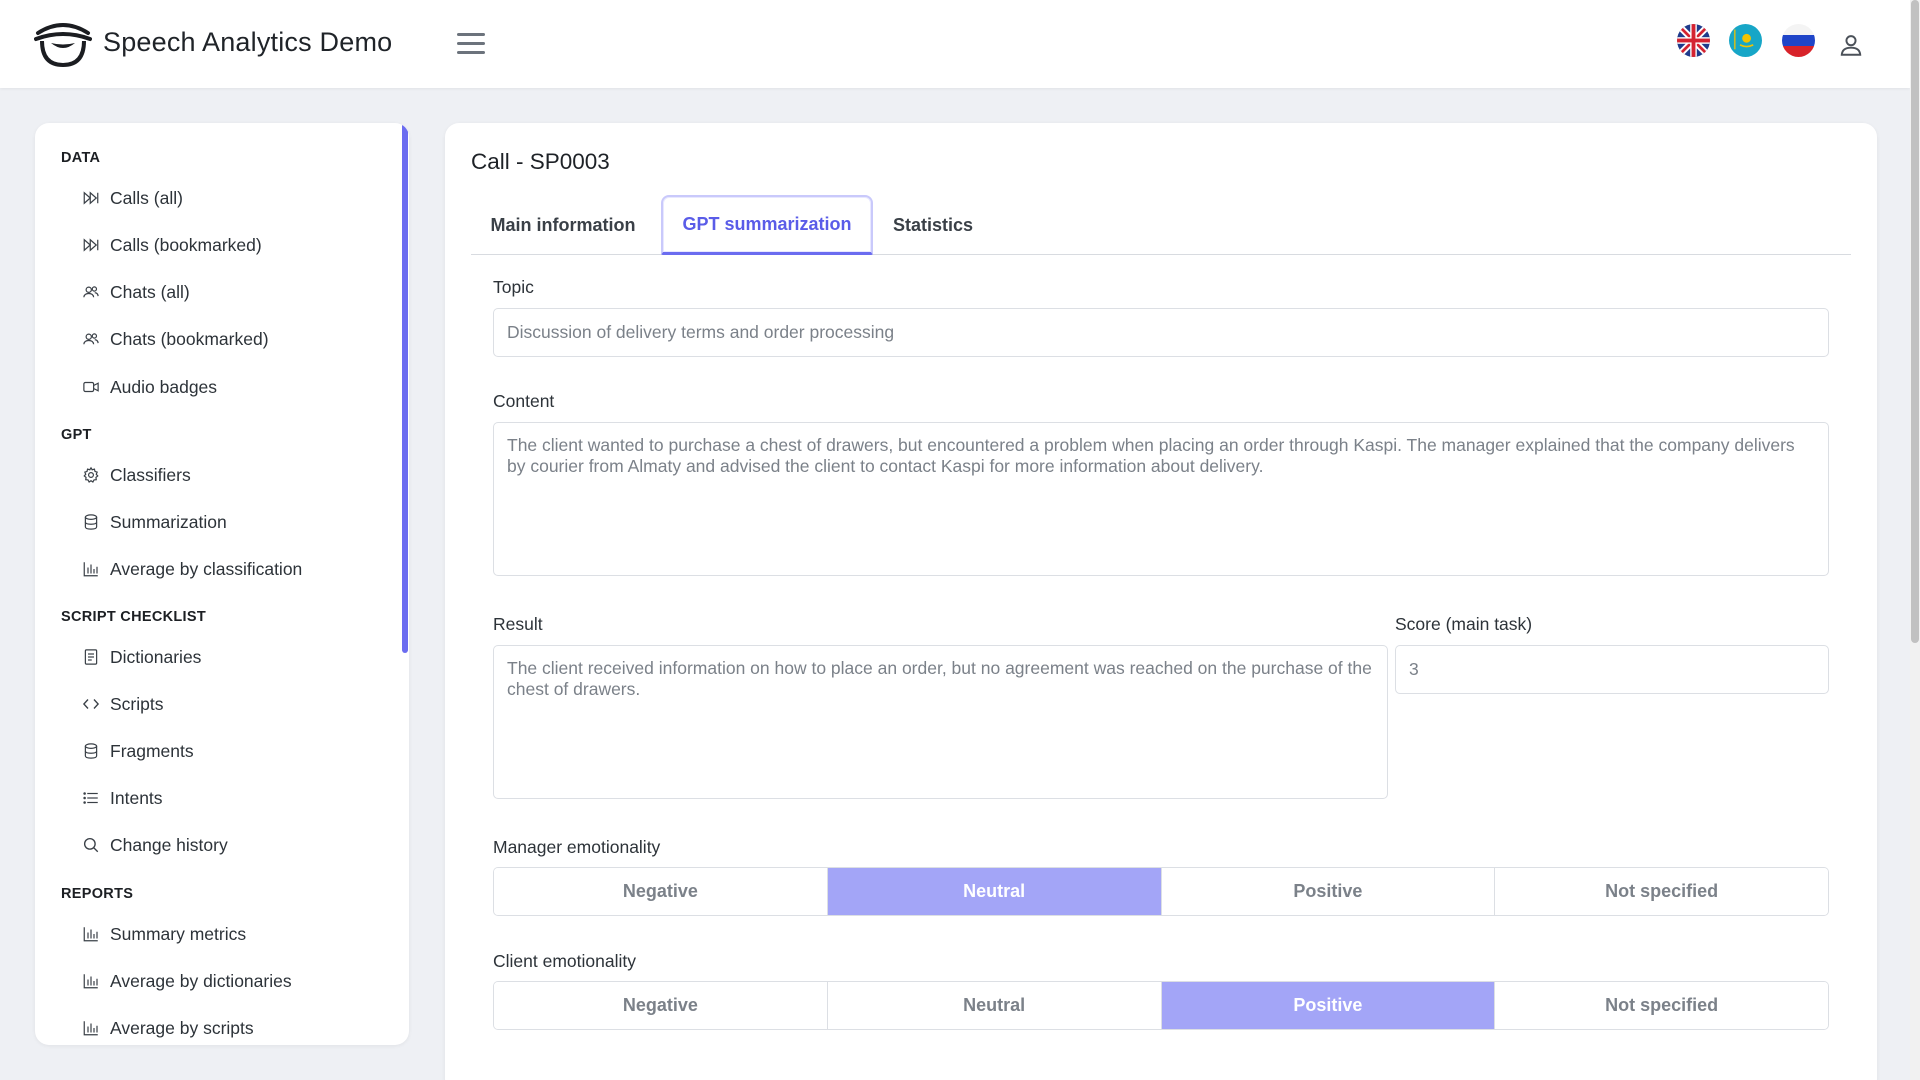 The height and width of the screenshot is (1080, 1920). Describe the element at coordinates (933, 225) in the screenshot. I see `tab-statistics: Statistics` at that location.